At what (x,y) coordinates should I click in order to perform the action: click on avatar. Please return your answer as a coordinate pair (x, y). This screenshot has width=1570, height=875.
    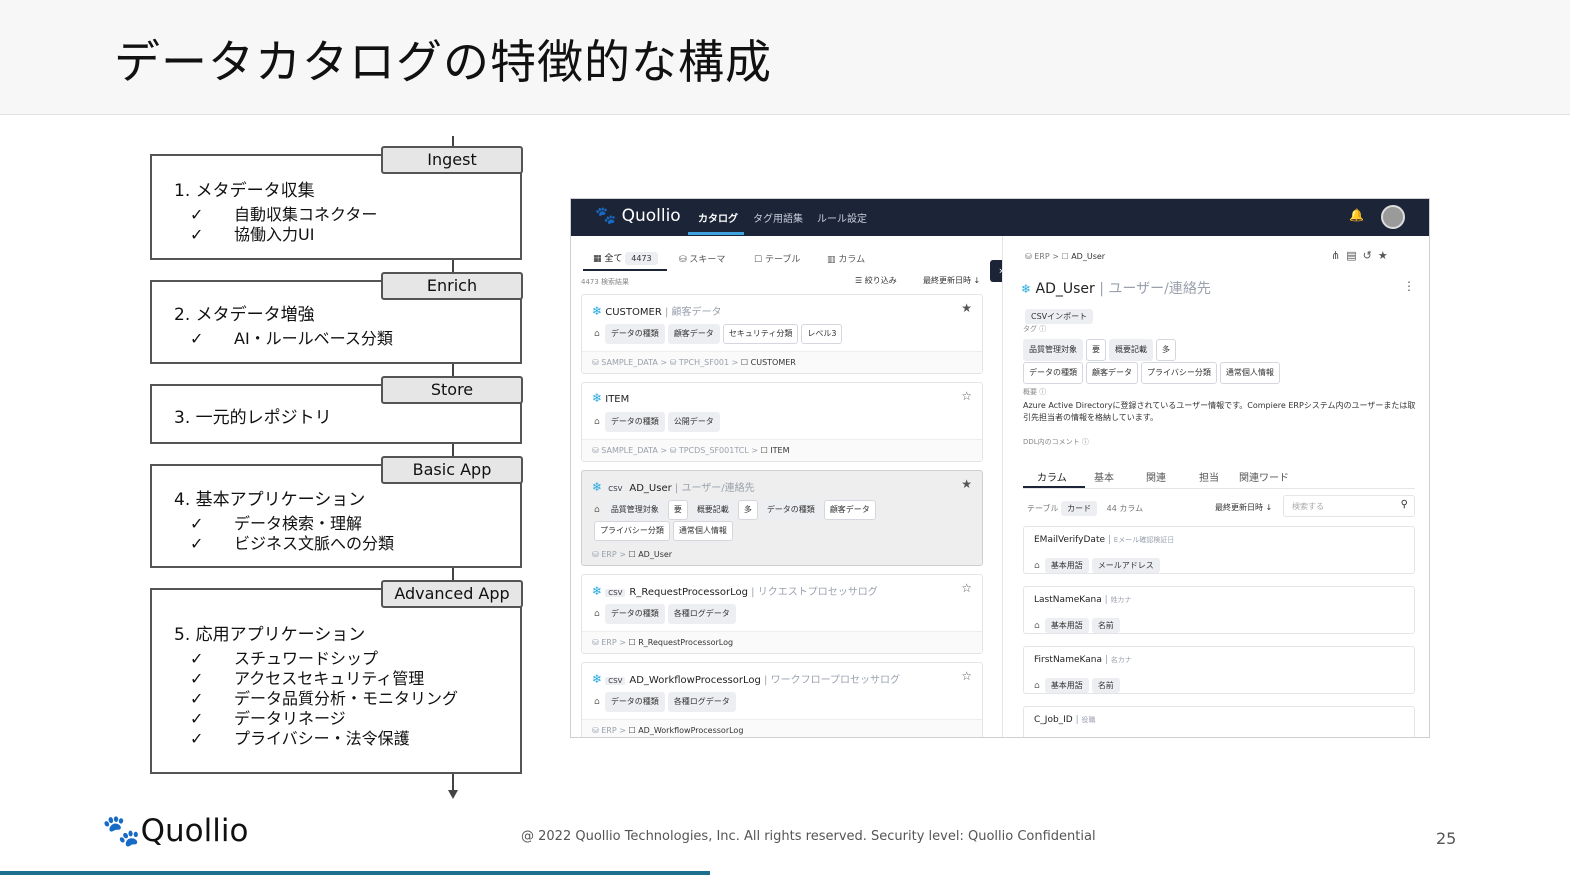
    Looking at the image, I should click on (1393, 217).